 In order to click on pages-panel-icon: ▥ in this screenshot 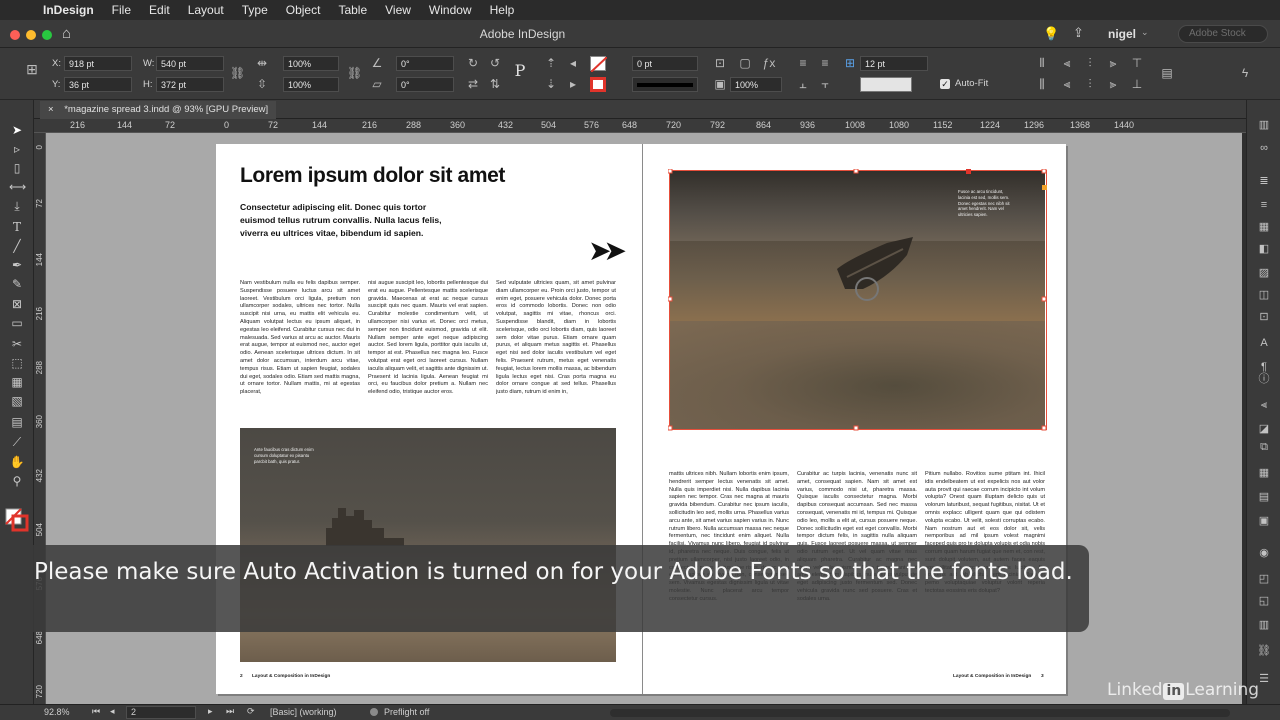, I will do `click(1264, 125)`.